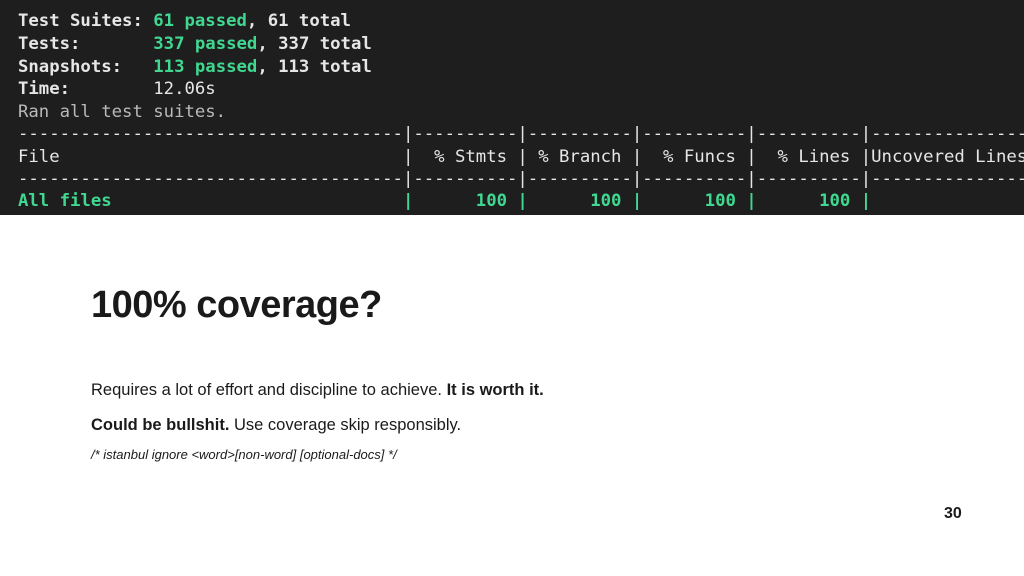  What do you see at coordinates (298, 21) in the screenshot?
I see `test-suites-total: , 61 total` at bounding box center [298, 21].